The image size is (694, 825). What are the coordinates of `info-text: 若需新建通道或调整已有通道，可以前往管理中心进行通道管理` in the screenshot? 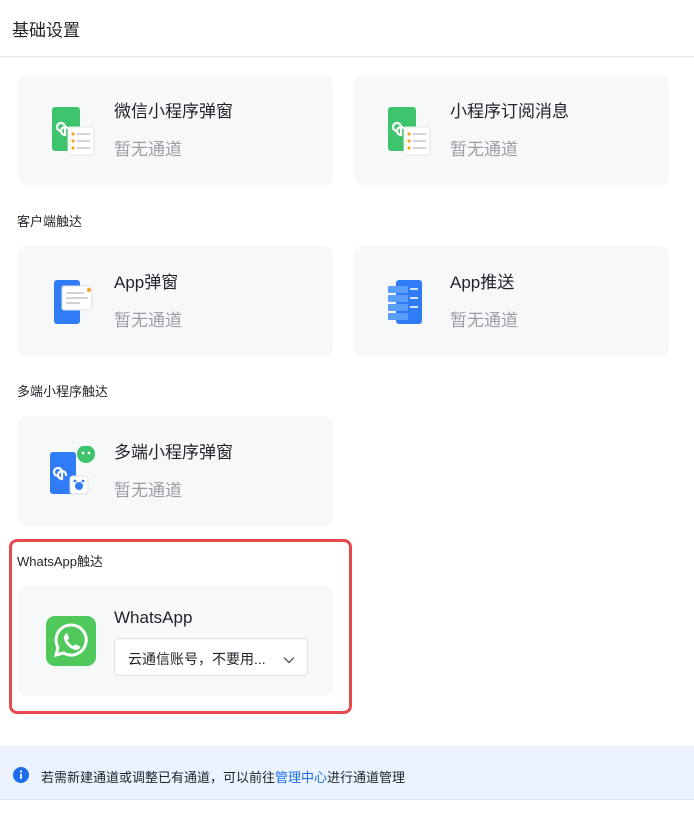 It's located at (223, 776).